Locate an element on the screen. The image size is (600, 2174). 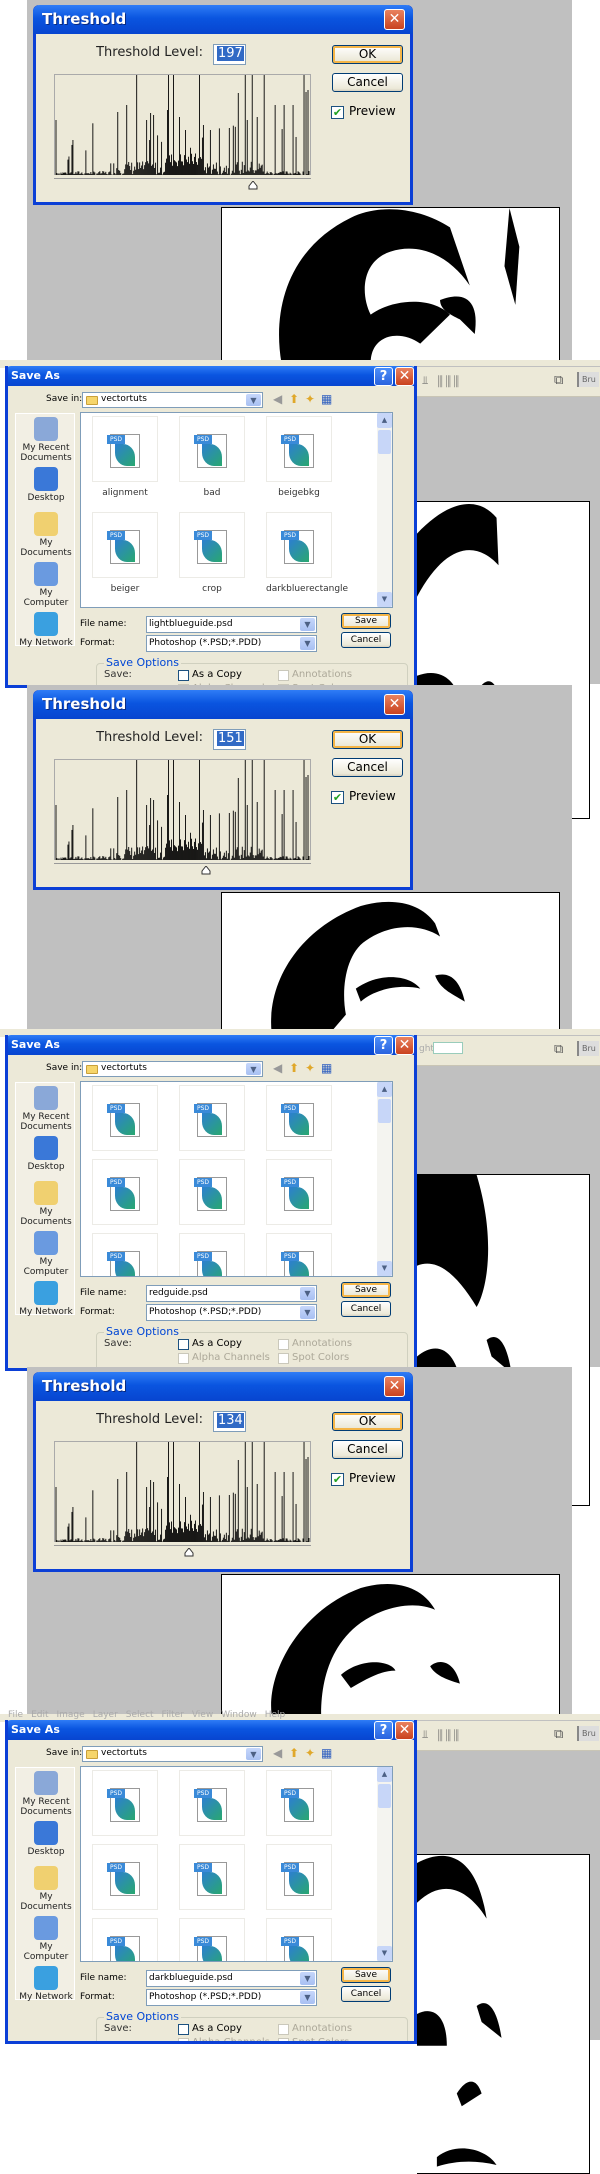
file-item: PSD beigebkg is located at coordinates (299, 457).